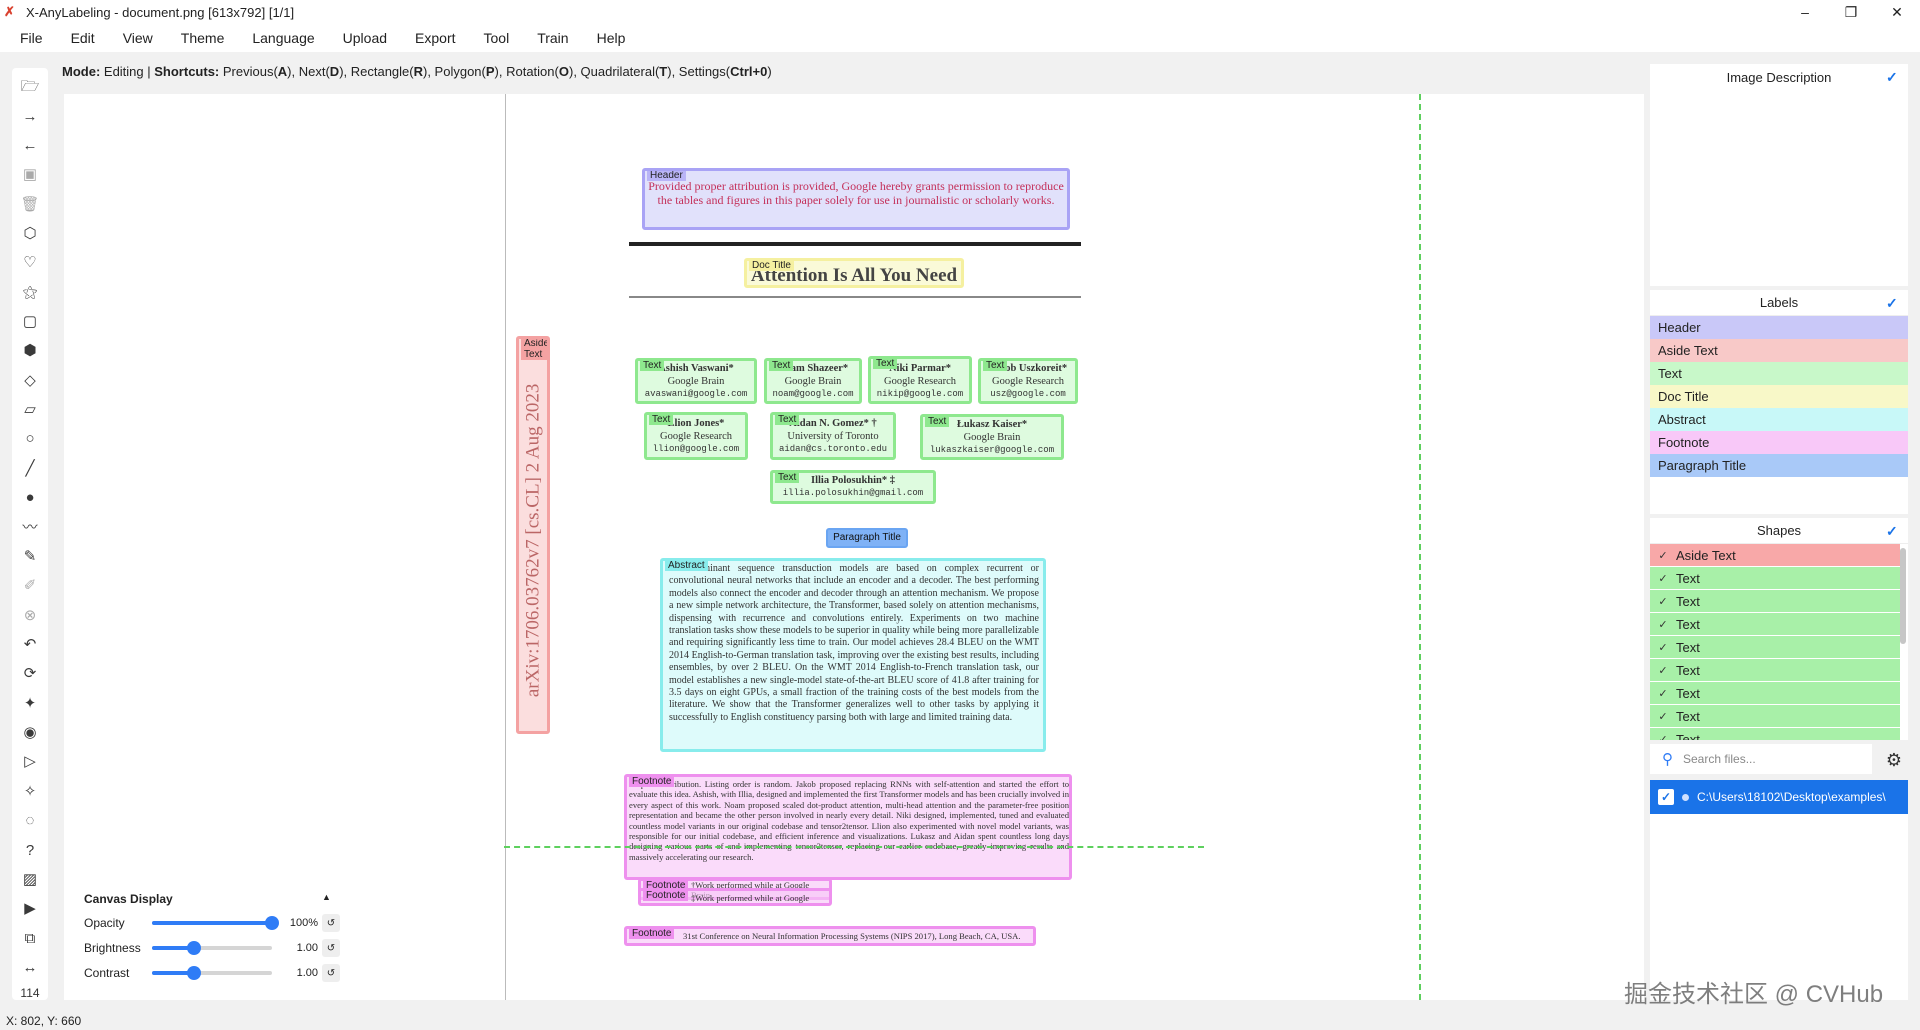 Image resolution: width=1920 pixels, height=1030 pixels. What do you see at coordinates (30, 674) in the screenshot?
I see `loop-icon: ⟳` at bounding box center [30, 674].